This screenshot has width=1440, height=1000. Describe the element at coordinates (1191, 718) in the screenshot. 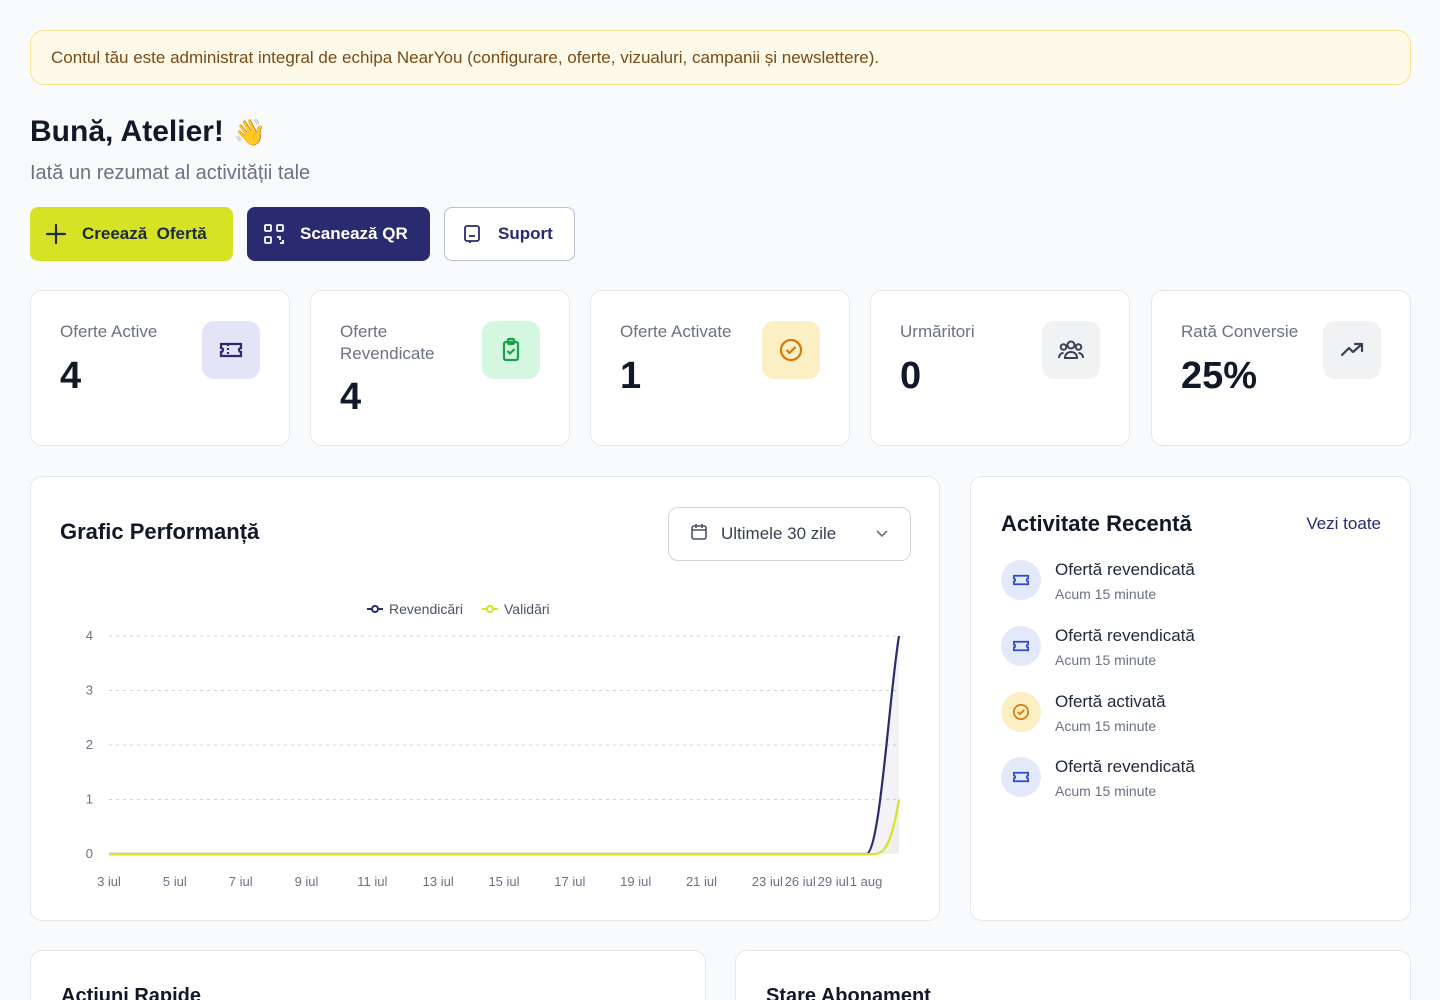

I see `activity-item: Ofertă activată Acum 15 minute` at that location.